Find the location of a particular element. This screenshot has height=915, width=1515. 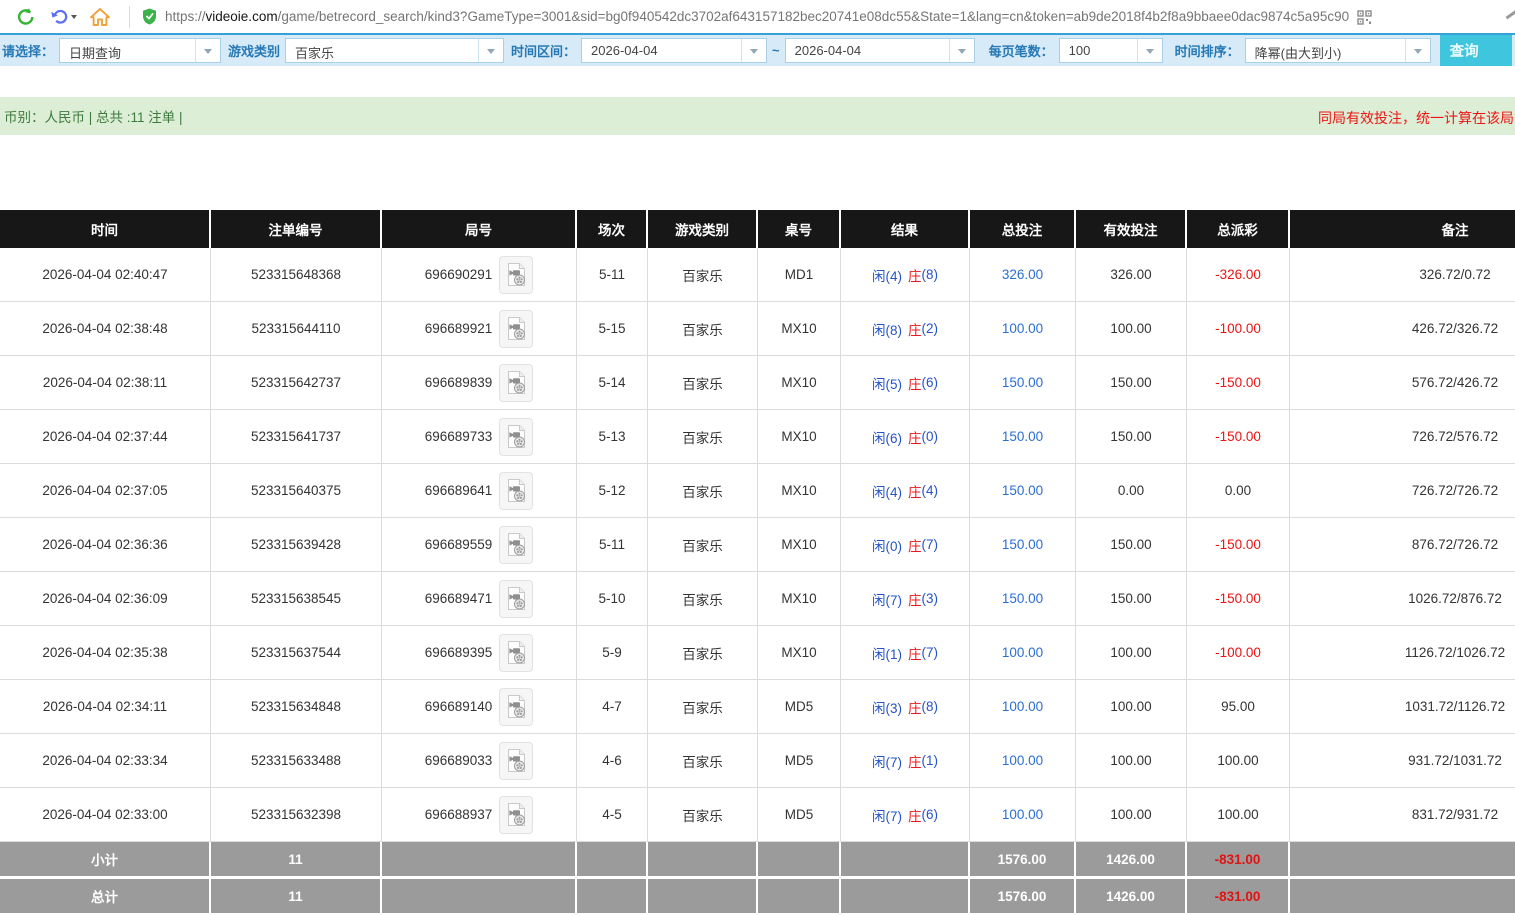

game-type-select: 百家乐 is located at coordinates (395, 50).